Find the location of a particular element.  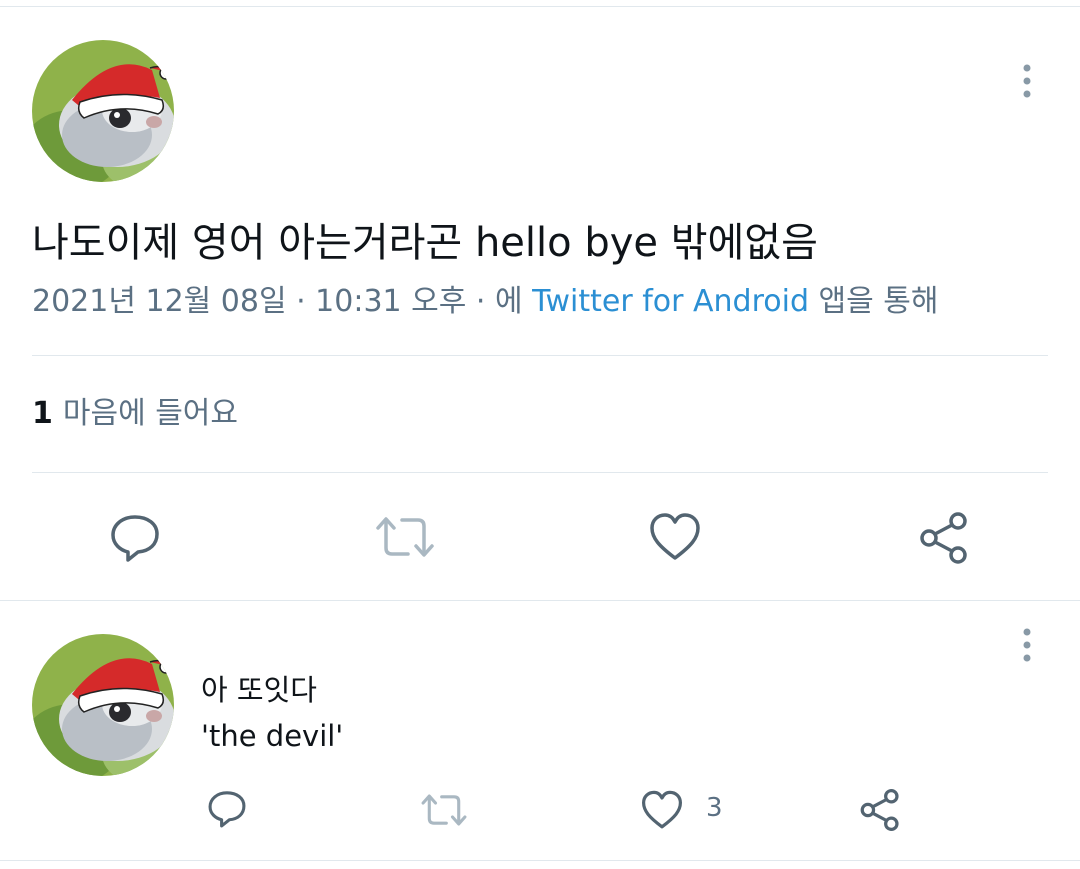

likes-count: 1 is located at coordinates (42, 413).